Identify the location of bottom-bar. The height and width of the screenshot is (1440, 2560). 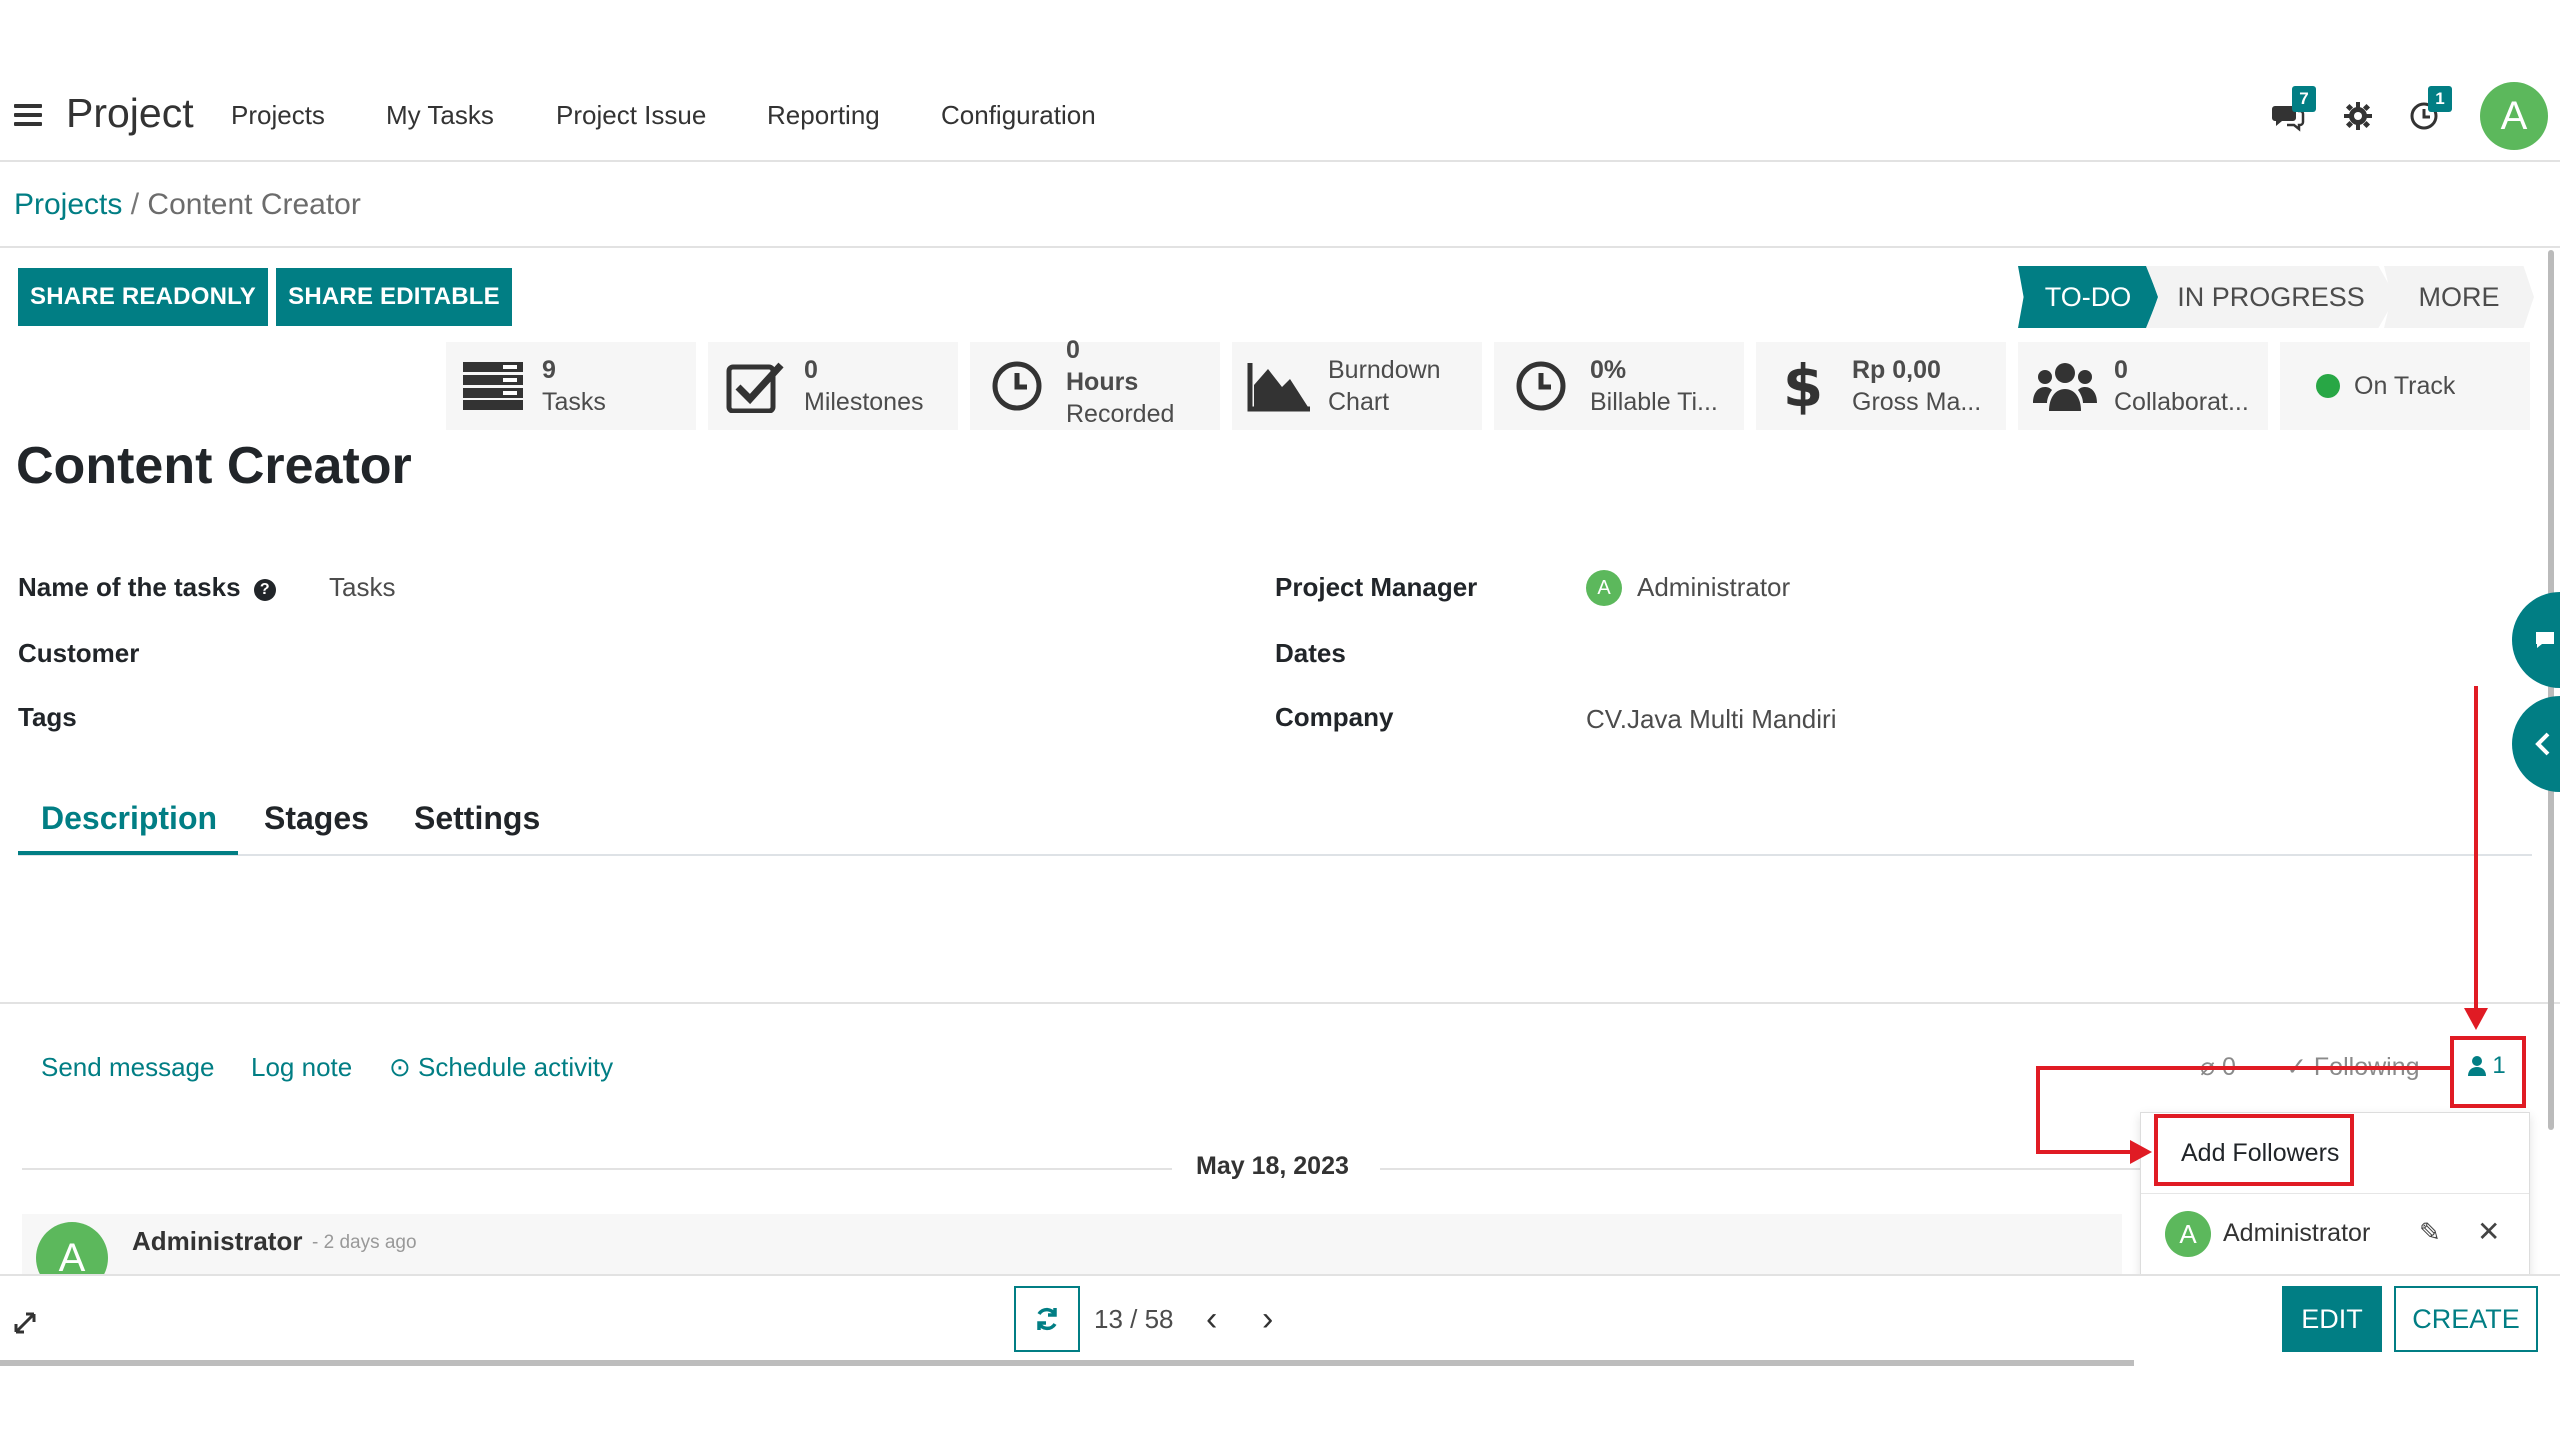
(1280, 1319).